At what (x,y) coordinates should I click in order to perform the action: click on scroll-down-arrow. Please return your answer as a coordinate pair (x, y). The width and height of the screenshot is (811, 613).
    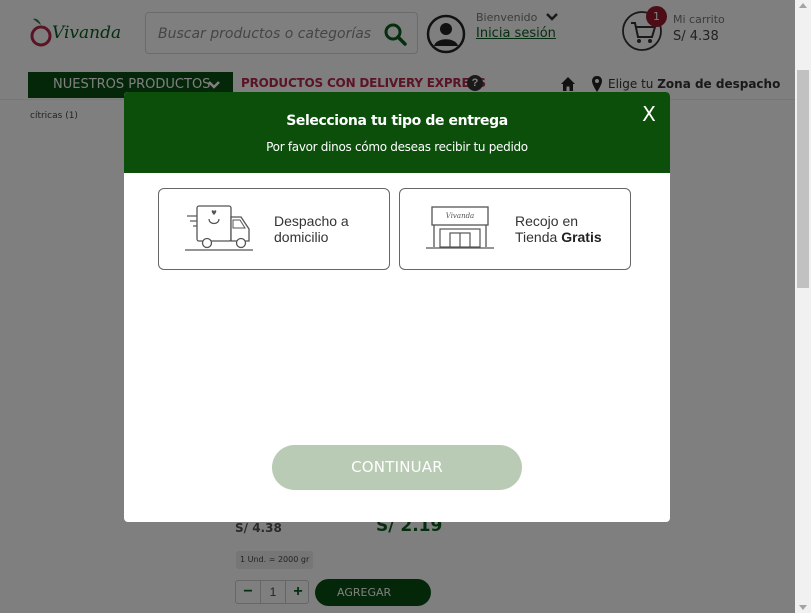
    Looking at the image, I should click on (803, 607).